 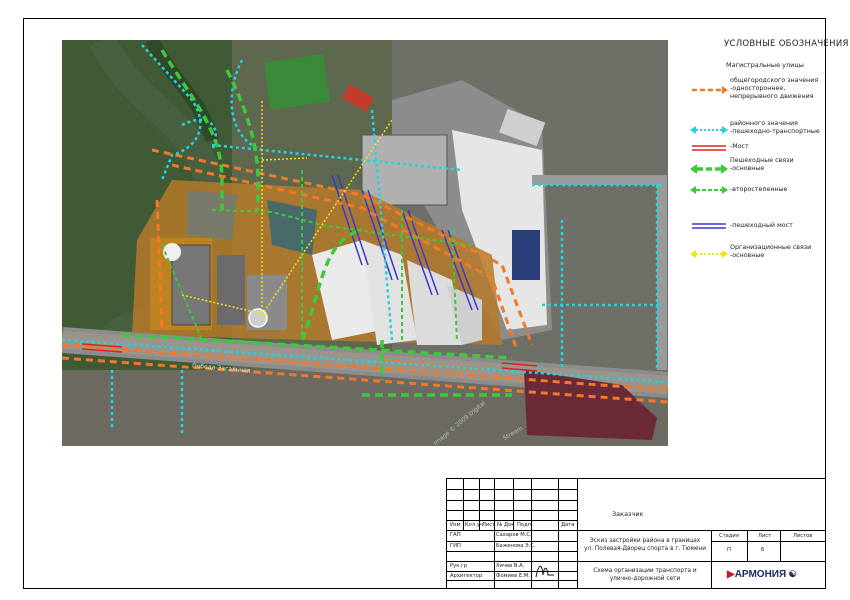 I want to click on yellow-dotted-arrow-icon, so click(x=709, y=254).